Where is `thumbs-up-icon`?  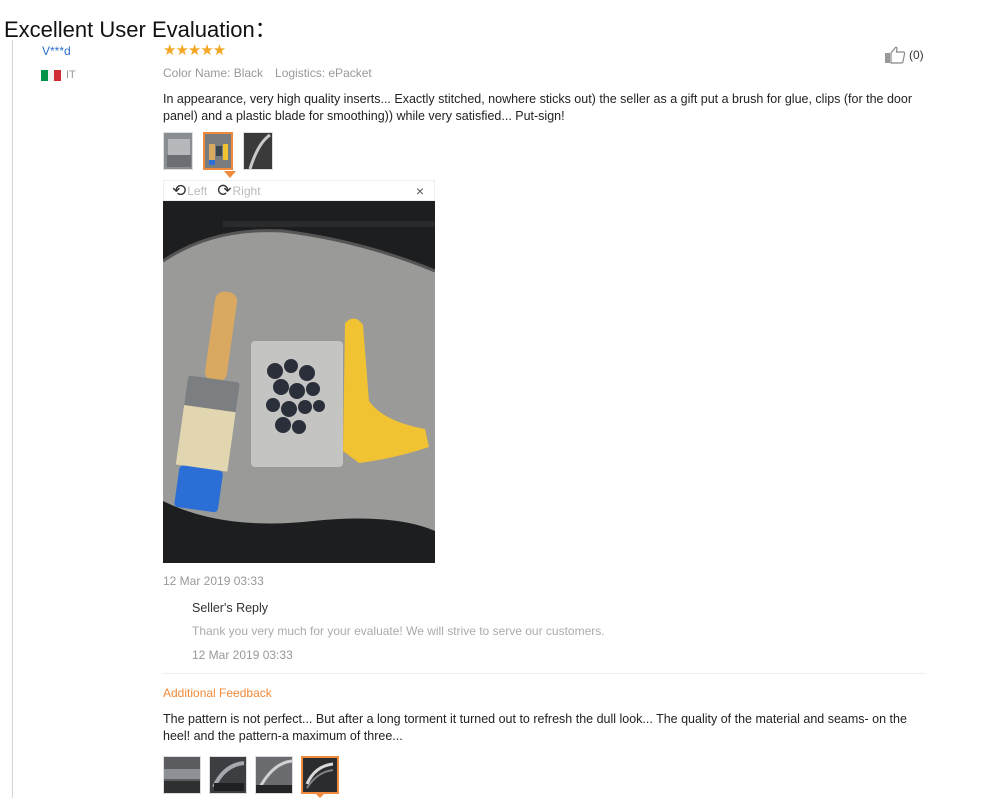 thumbs-up-icon is located at coordinates (895, 55).